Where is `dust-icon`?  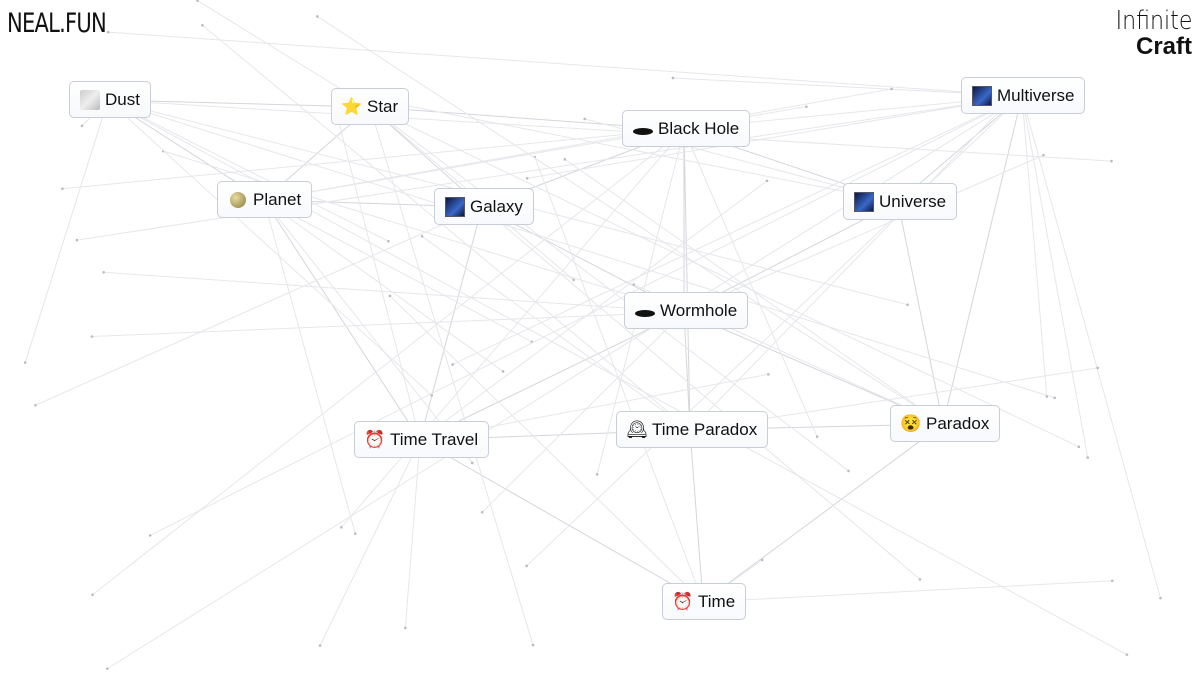 dust-icon is located at coordinates (90, 99).